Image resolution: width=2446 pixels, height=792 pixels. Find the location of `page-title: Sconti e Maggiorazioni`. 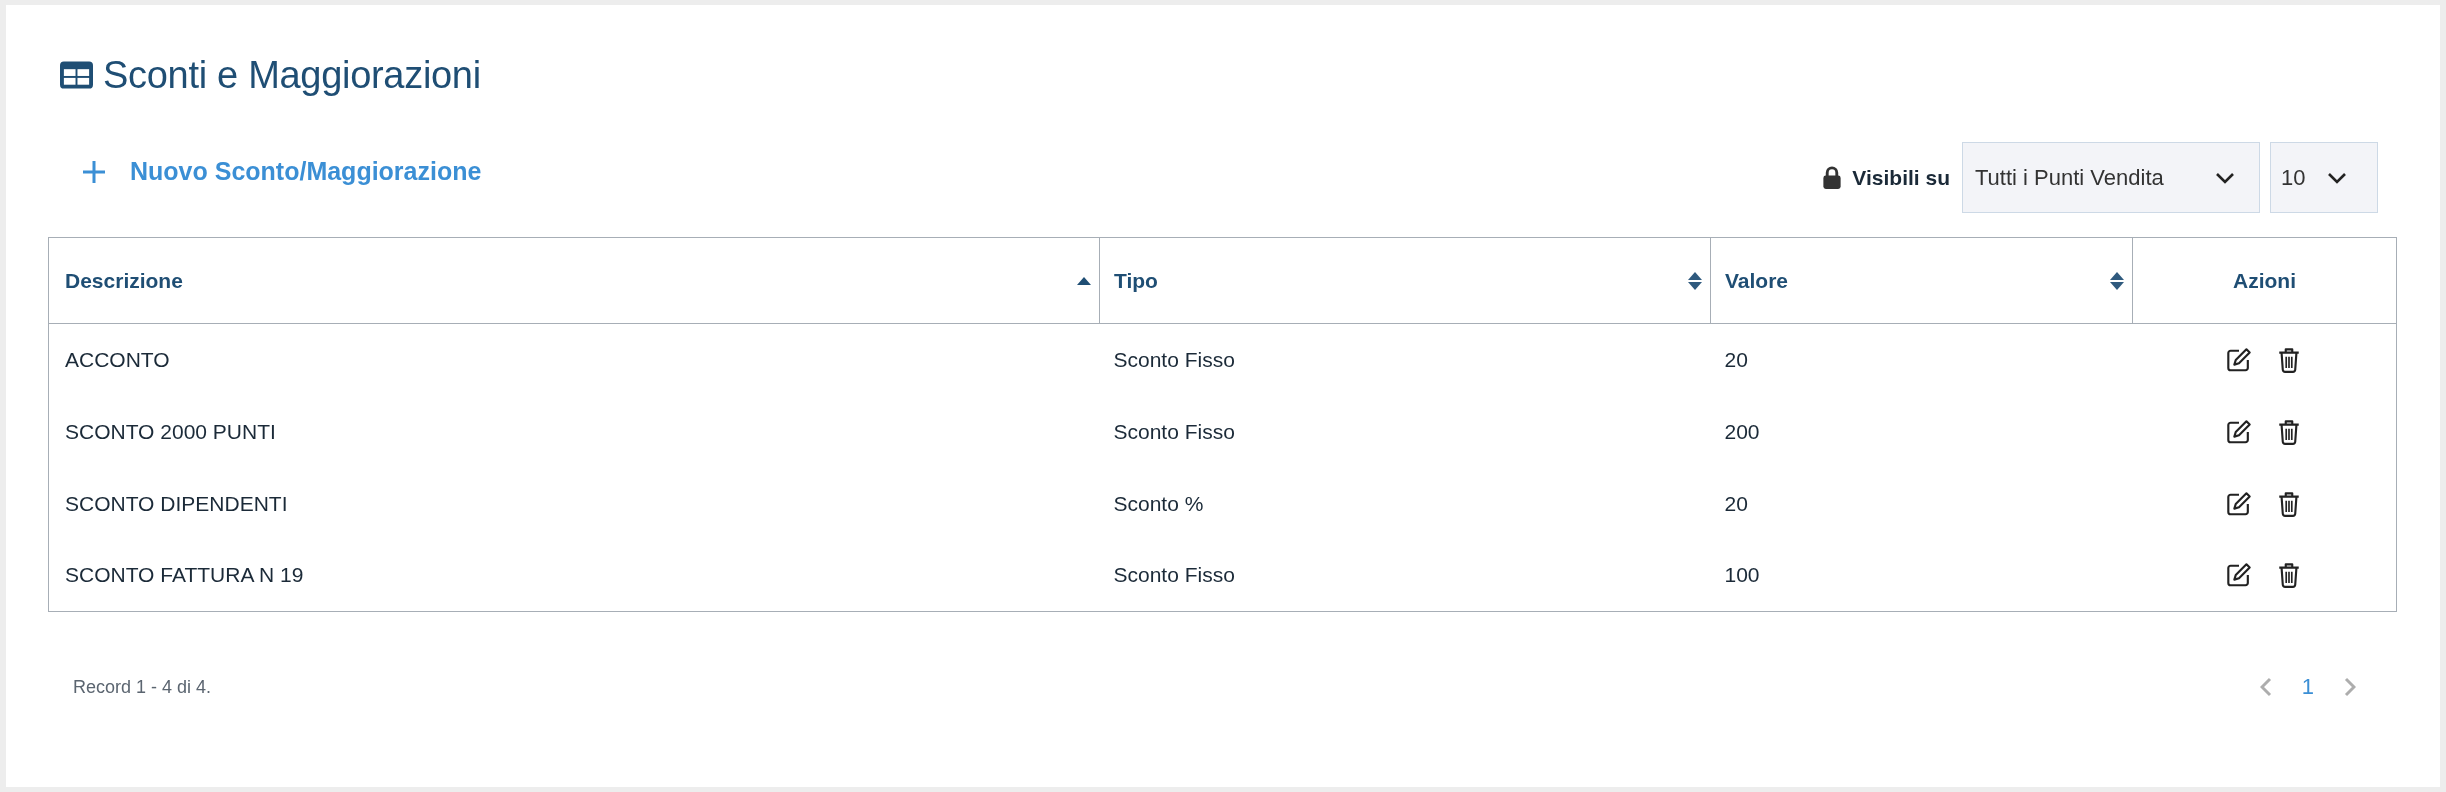

page-title: Sconti e Maggiorazioni is located at coordinates (292, 75).